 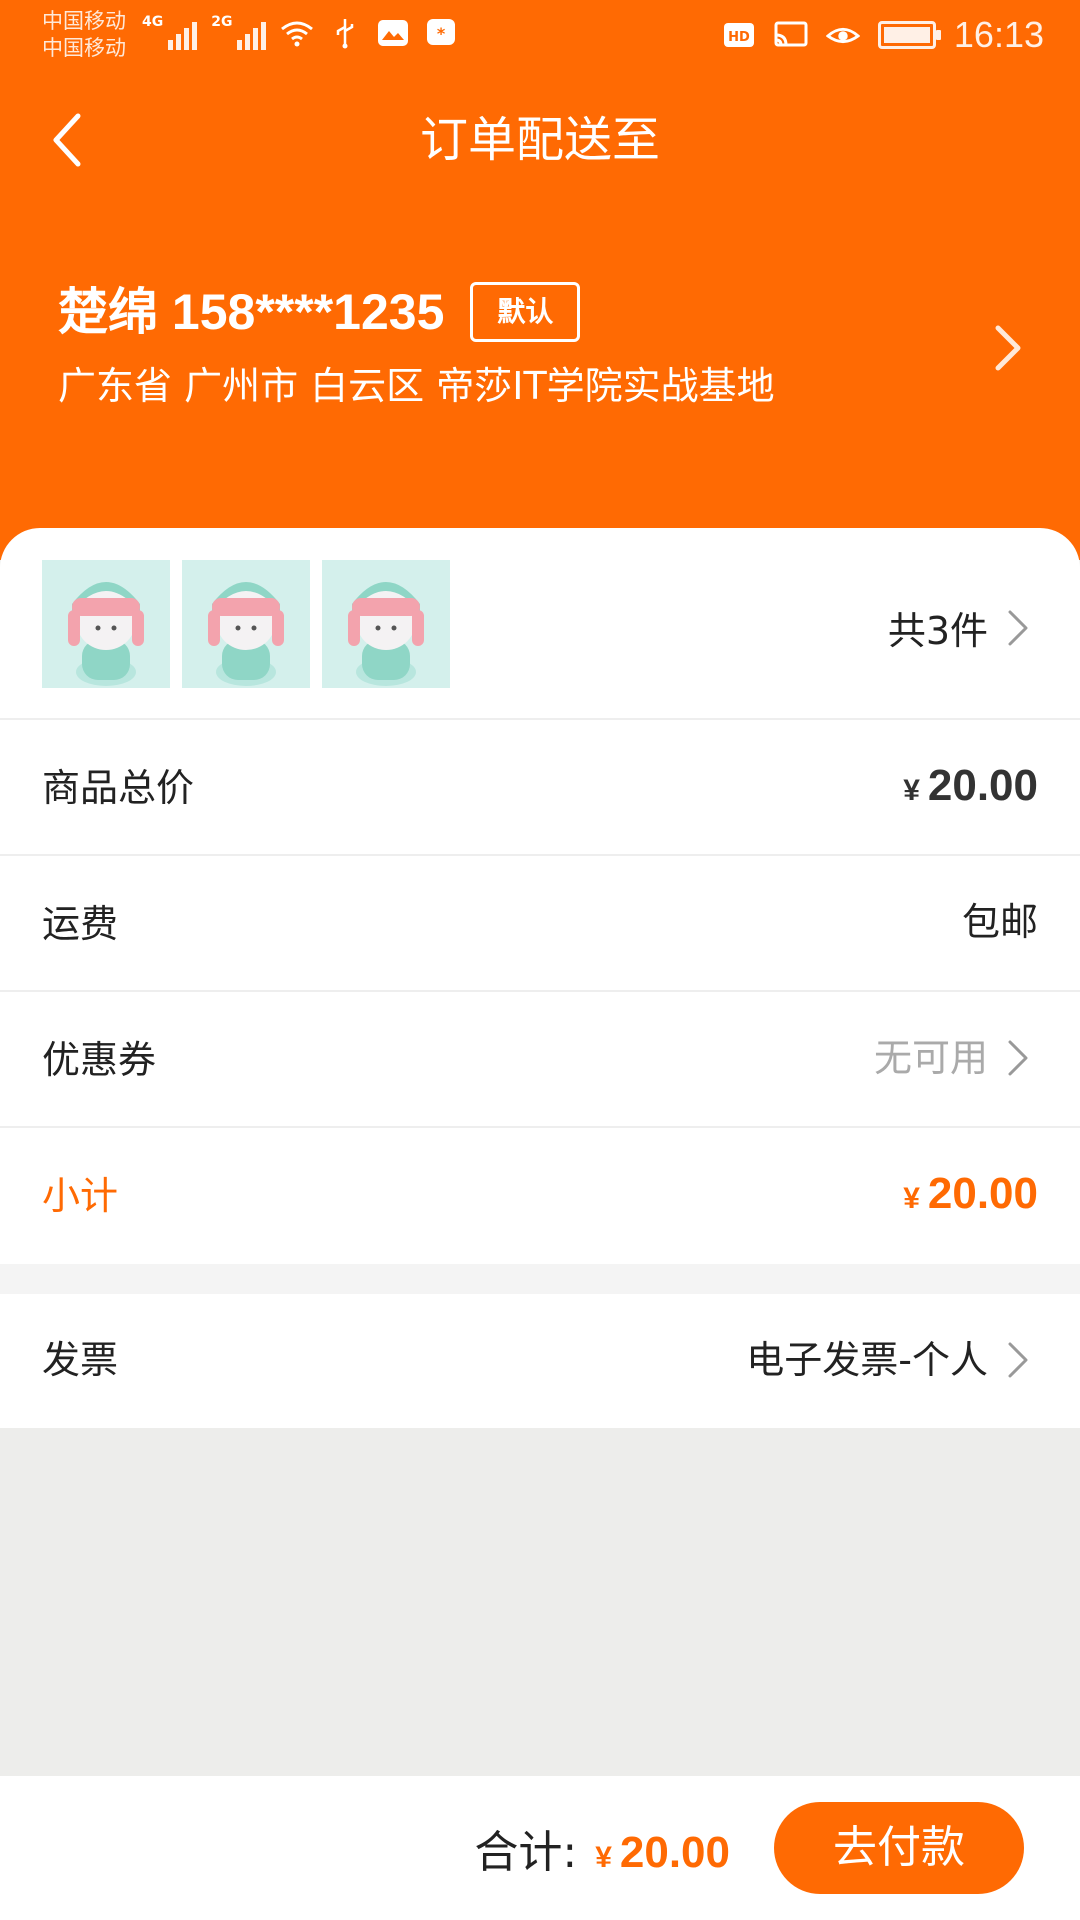 What do you see at coordinates (842, 35) in the screenshot?
I see `eye-comfort-icon` at bounding box center [842, 35].